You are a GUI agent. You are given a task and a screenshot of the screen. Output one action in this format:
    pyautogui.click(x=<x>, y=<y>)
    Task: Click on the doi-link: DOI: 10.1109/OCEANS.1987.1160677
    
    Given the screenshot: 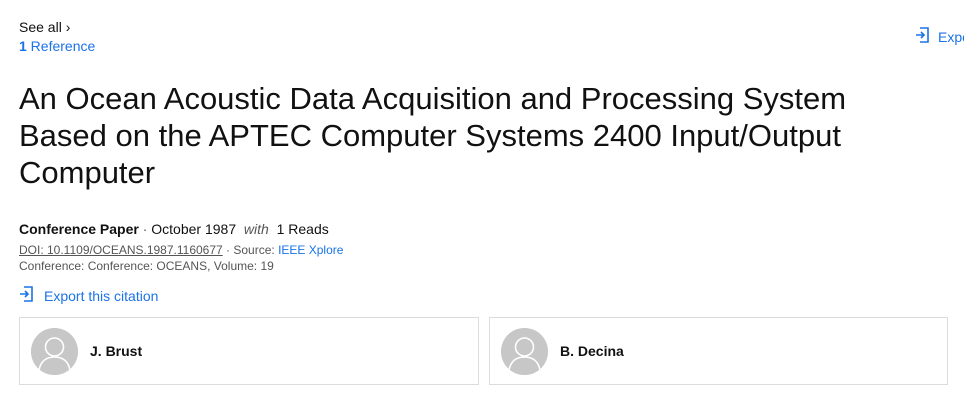 What is the action you would take?
    pyautogui.click(x=121, y=250)
    